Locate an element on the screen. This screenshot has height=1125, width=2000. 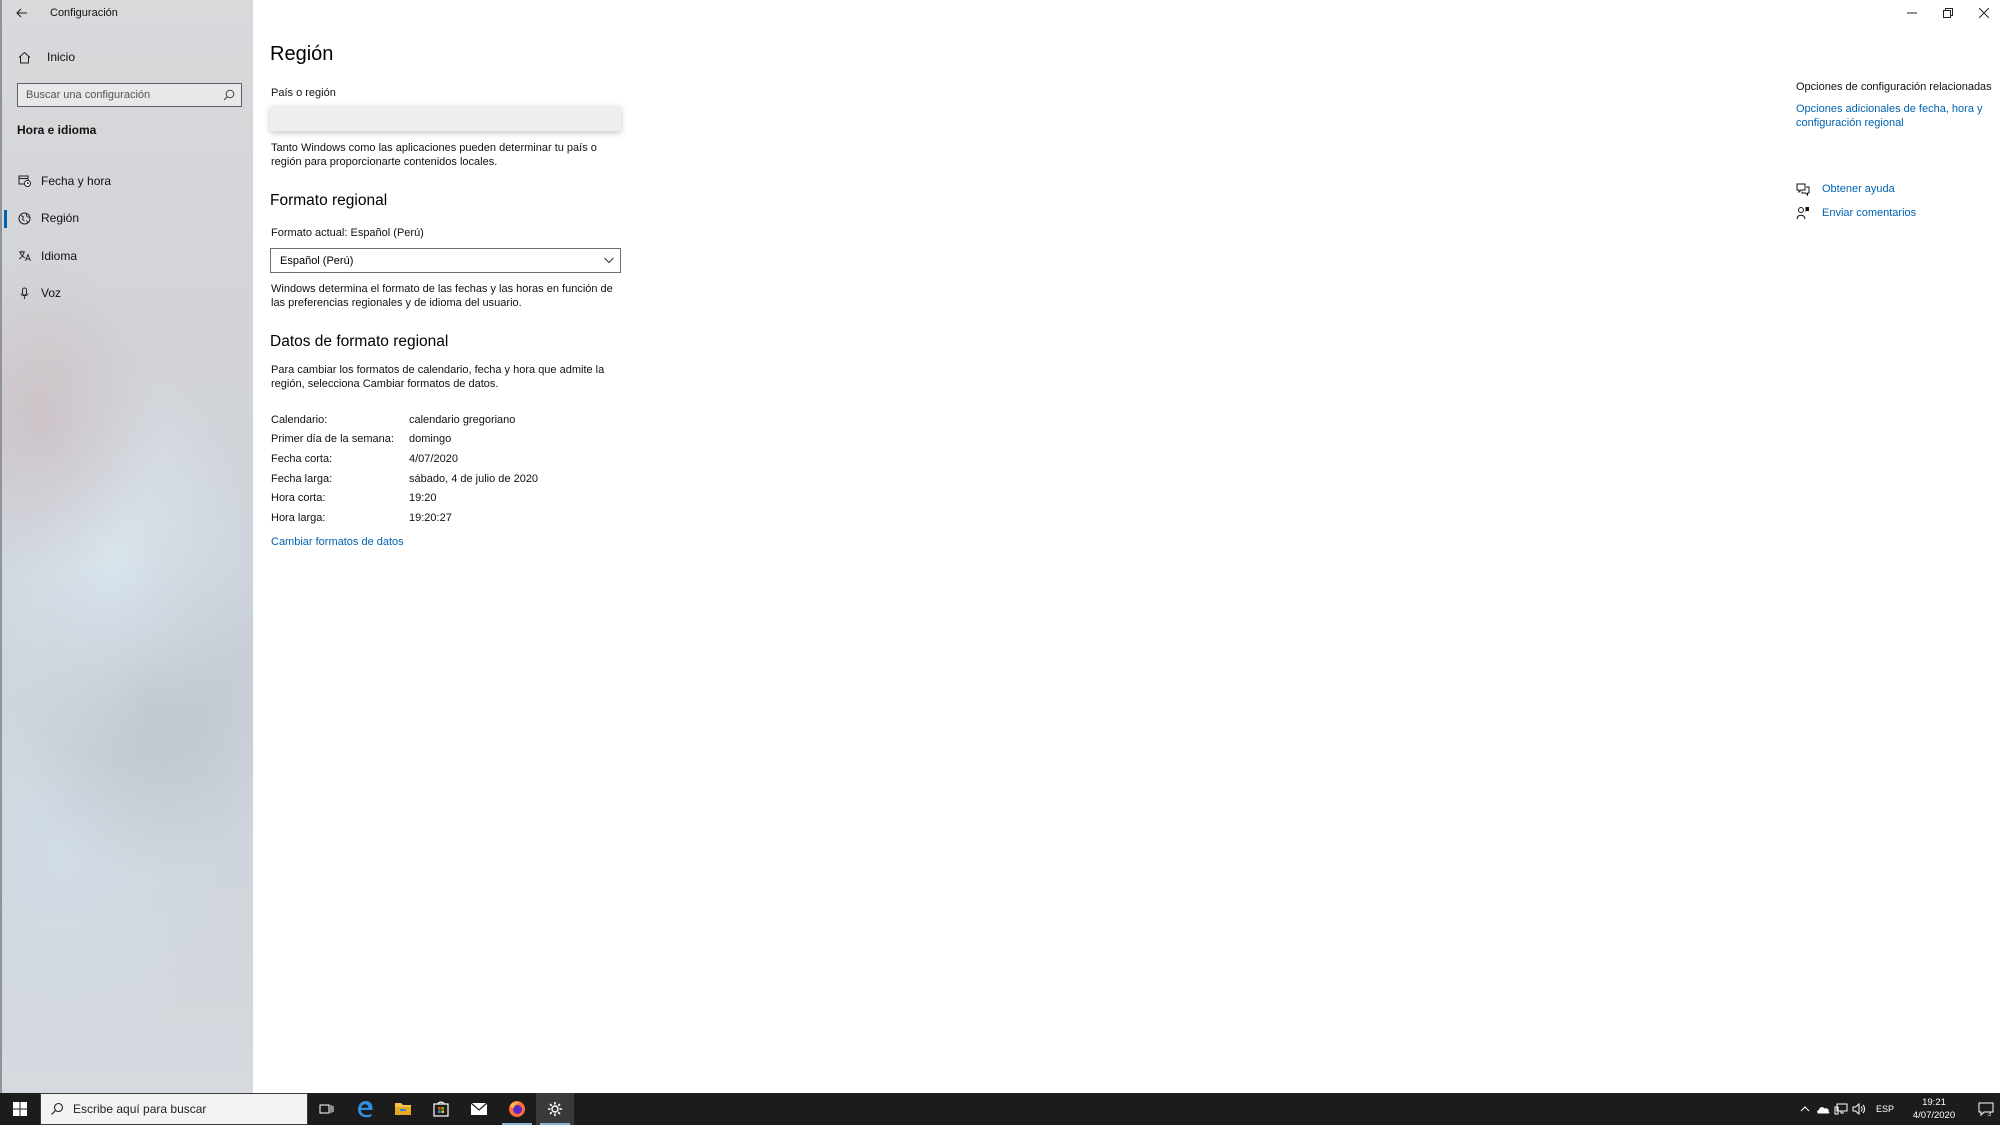
store-button is located at coordinates (441, 1109).